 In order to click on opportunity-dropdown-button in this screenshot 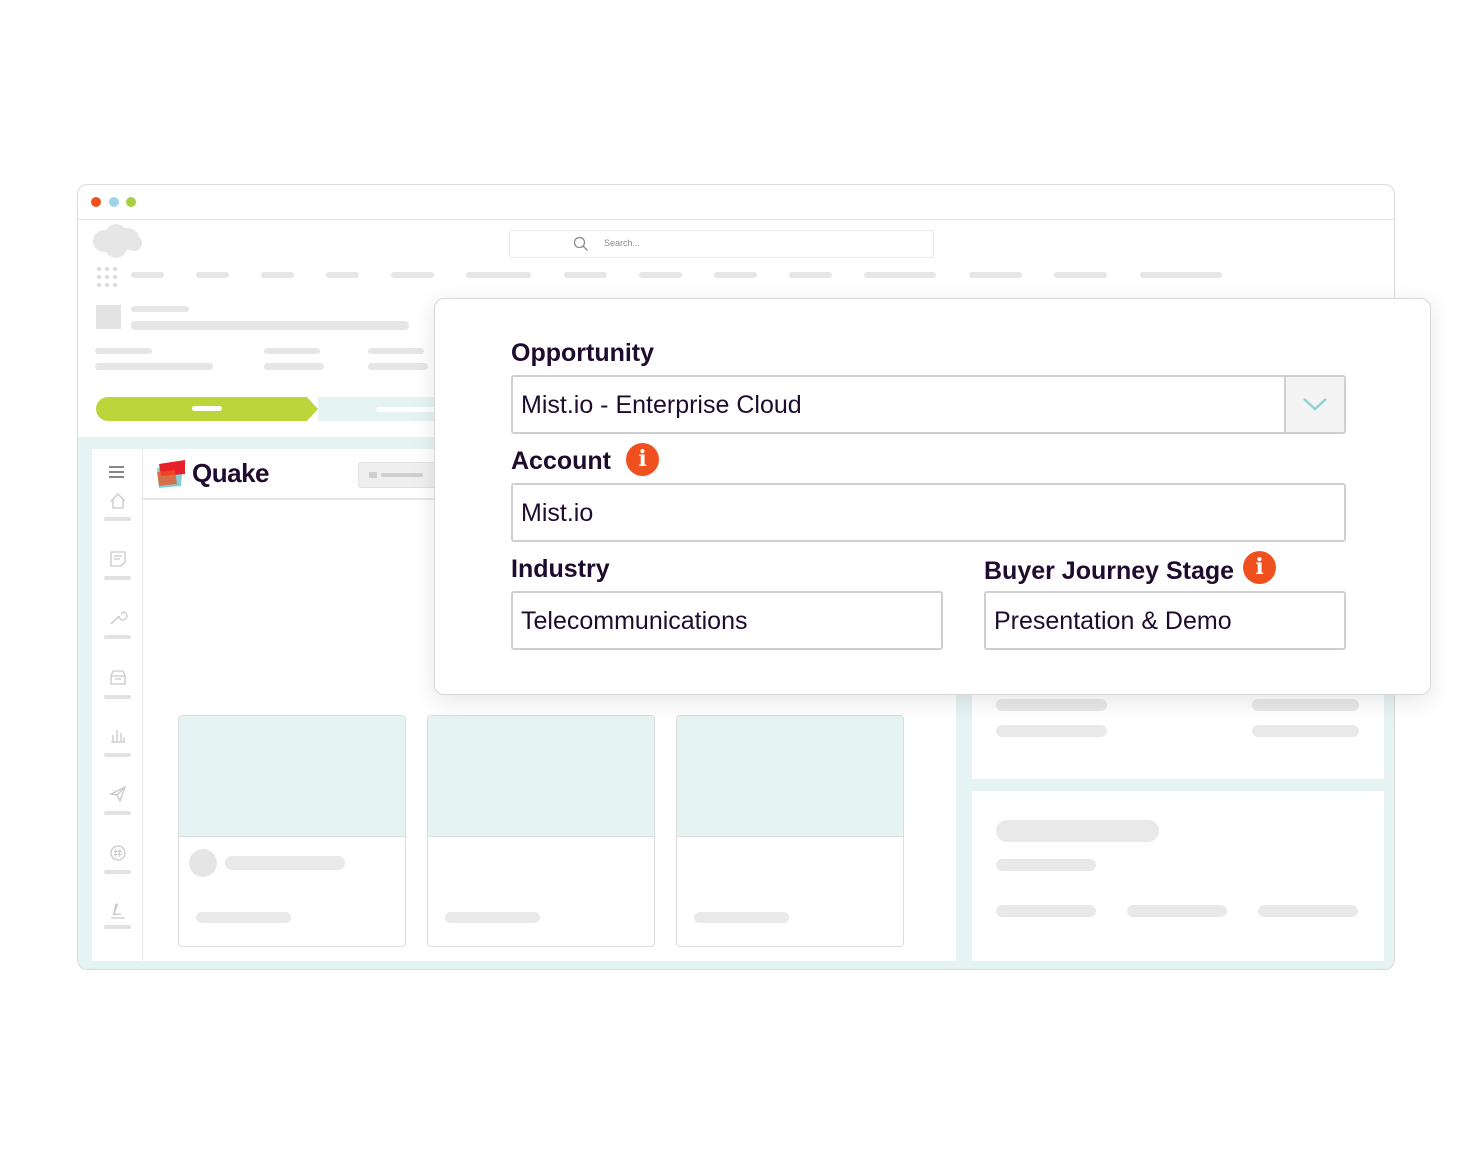, I will do `click(1314, 404)`.